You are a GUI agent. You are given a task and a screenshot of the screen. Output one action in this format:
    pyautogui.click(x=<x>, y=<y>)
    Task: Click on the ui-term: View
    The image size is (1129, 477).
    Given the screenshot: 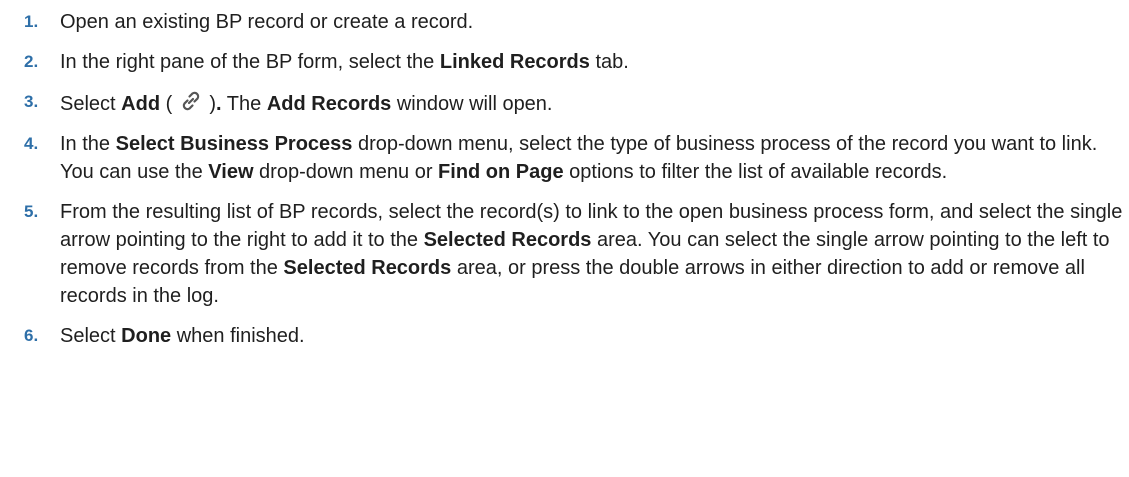 What is the action you would take?
    pyautogui.click(x=231, y=172)
    